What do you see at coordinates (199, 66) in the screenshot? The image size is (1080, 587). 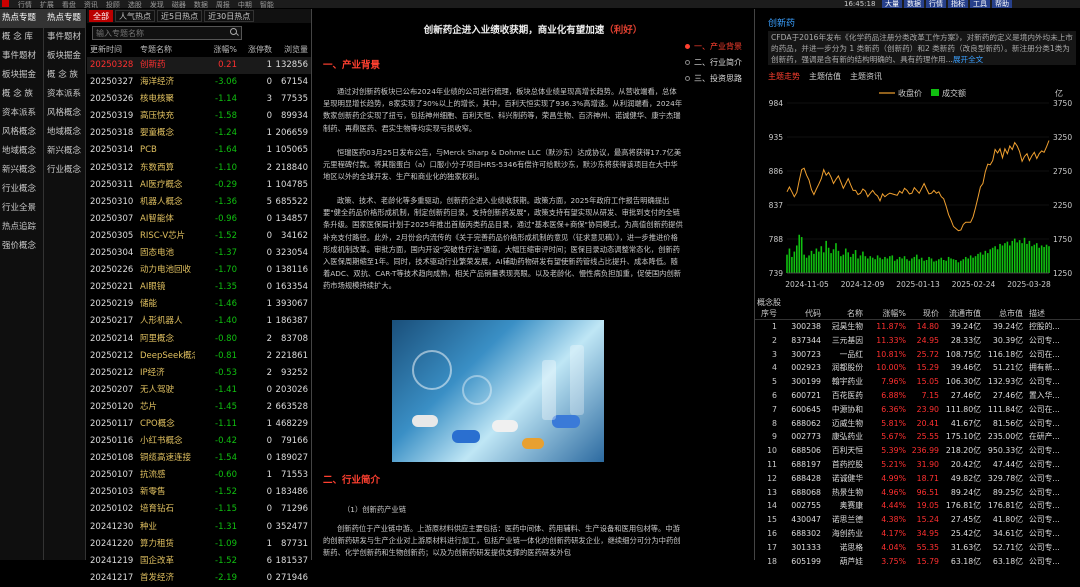 I see `list-item: 20250328 创新药 0.21 1 132856` at bounding box center [199, 66].